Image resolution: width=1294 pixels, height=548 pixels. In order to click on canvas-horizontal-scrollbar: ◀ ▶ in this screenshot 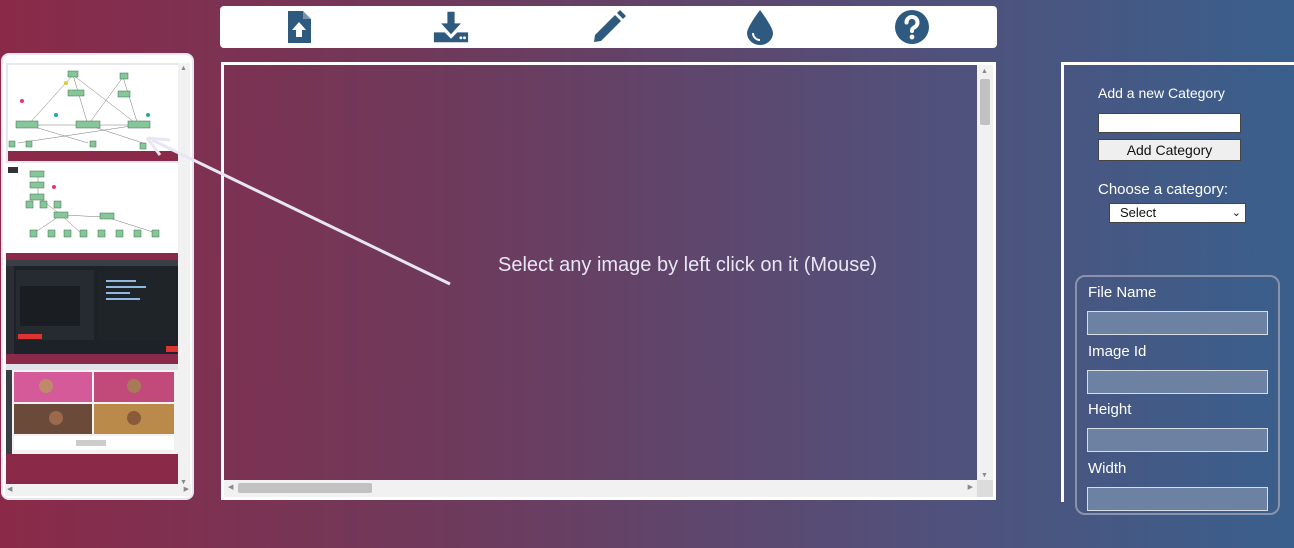, I will do `click(600, 488)`.